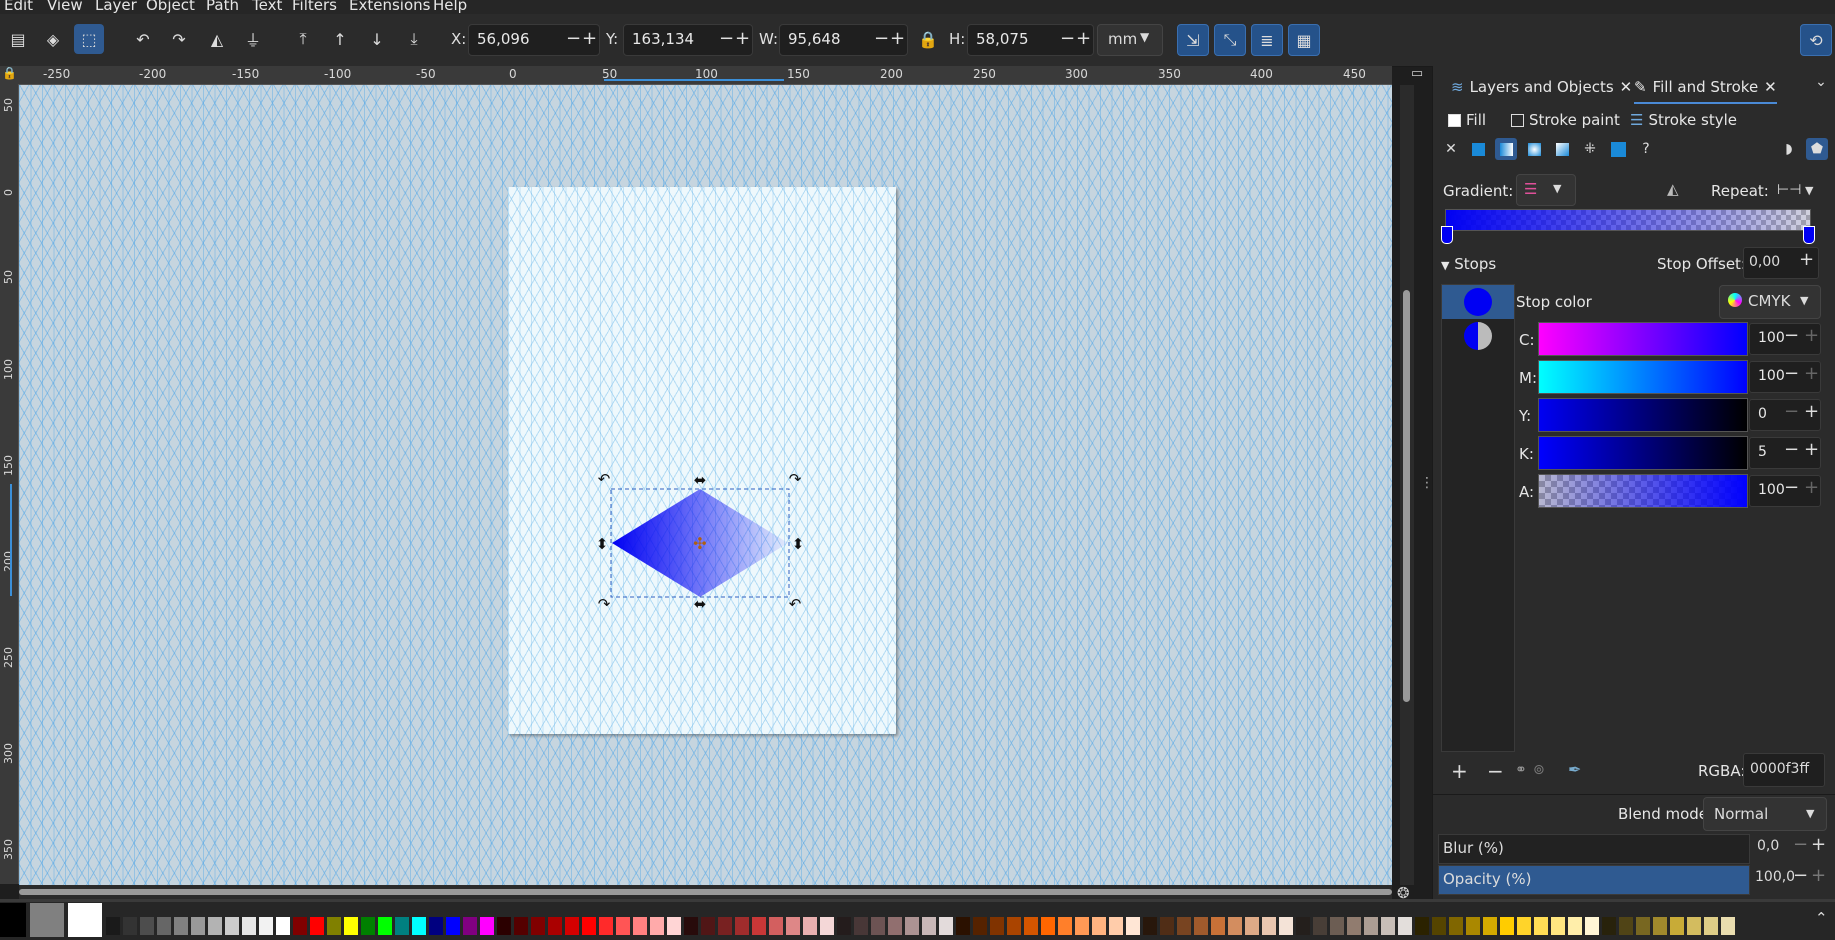  Describe the element at coordinates (1030, 40) in the screenshot. I see `h-field: 58,075 − +` at that location.